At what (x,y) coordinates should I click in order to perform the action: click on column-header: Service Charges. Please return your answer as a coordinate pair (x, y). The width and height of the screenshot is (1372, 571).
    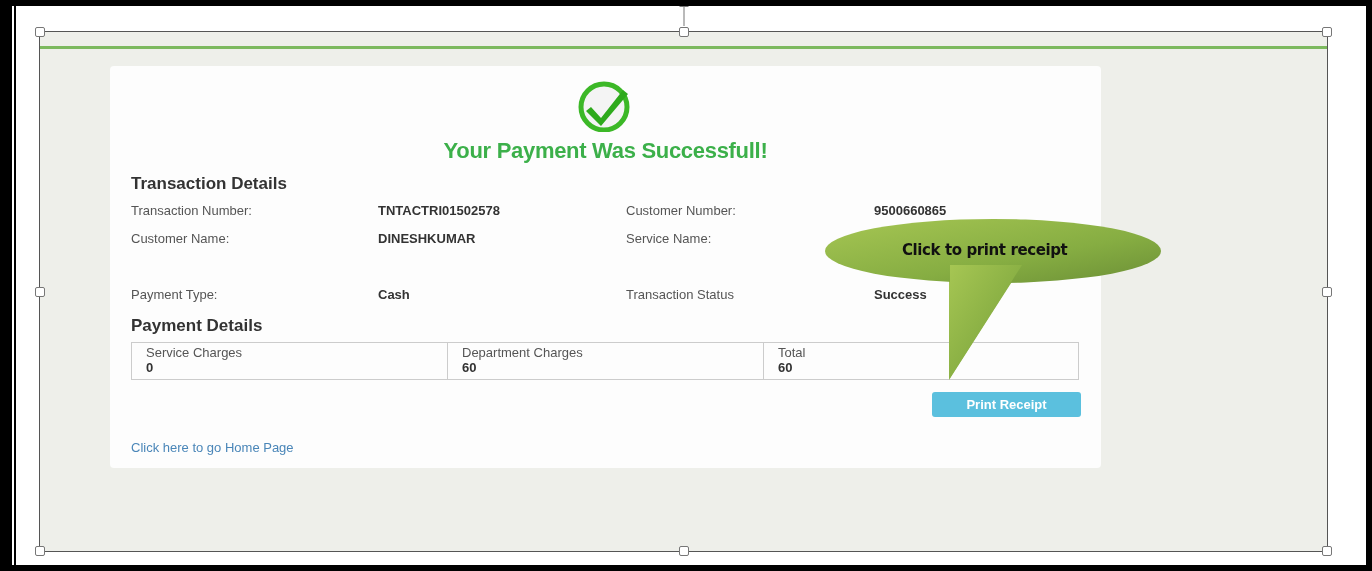
    Looking at the image, I should click on (195, 352).